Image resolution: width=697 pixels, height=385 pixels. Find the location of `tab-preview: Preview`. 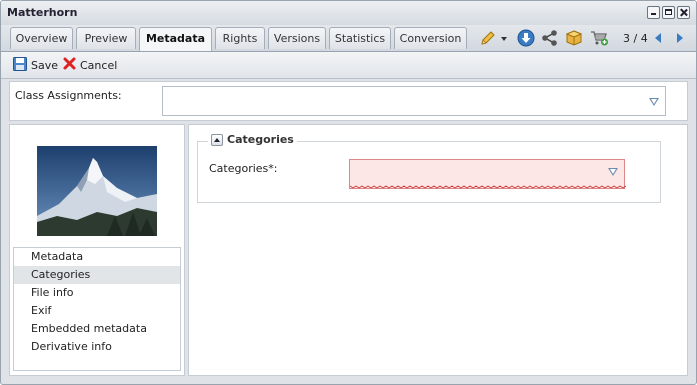

tab-preview: Preview is located at coordinates (106, 38).